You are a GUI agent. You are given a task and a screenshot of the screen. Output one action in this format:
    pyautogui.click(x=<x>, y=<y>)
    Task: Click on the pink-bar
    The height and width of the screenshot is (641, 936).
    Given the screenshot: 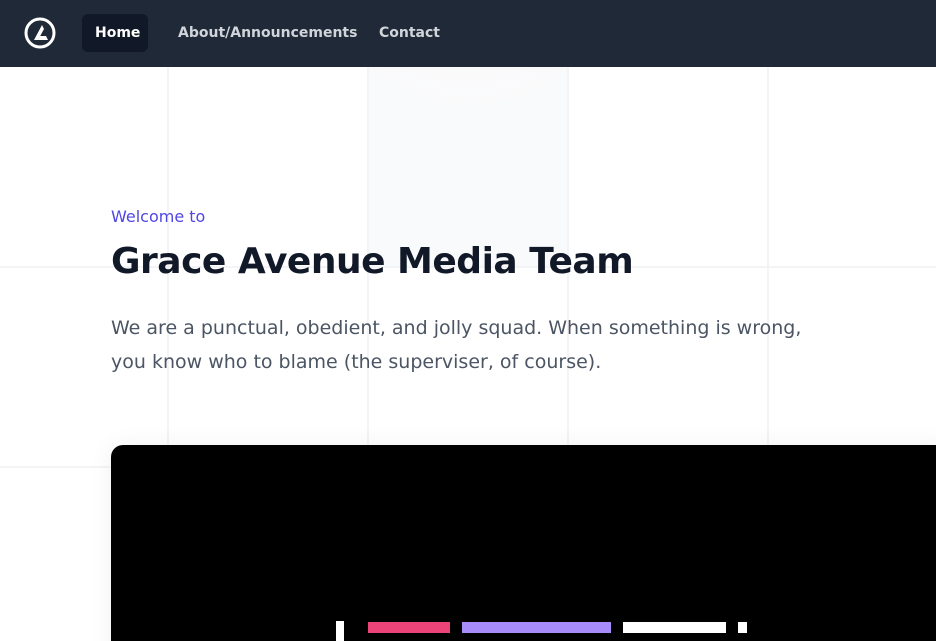 What is the action you would take?
    pyautogui.click(x=409, y=627)
    